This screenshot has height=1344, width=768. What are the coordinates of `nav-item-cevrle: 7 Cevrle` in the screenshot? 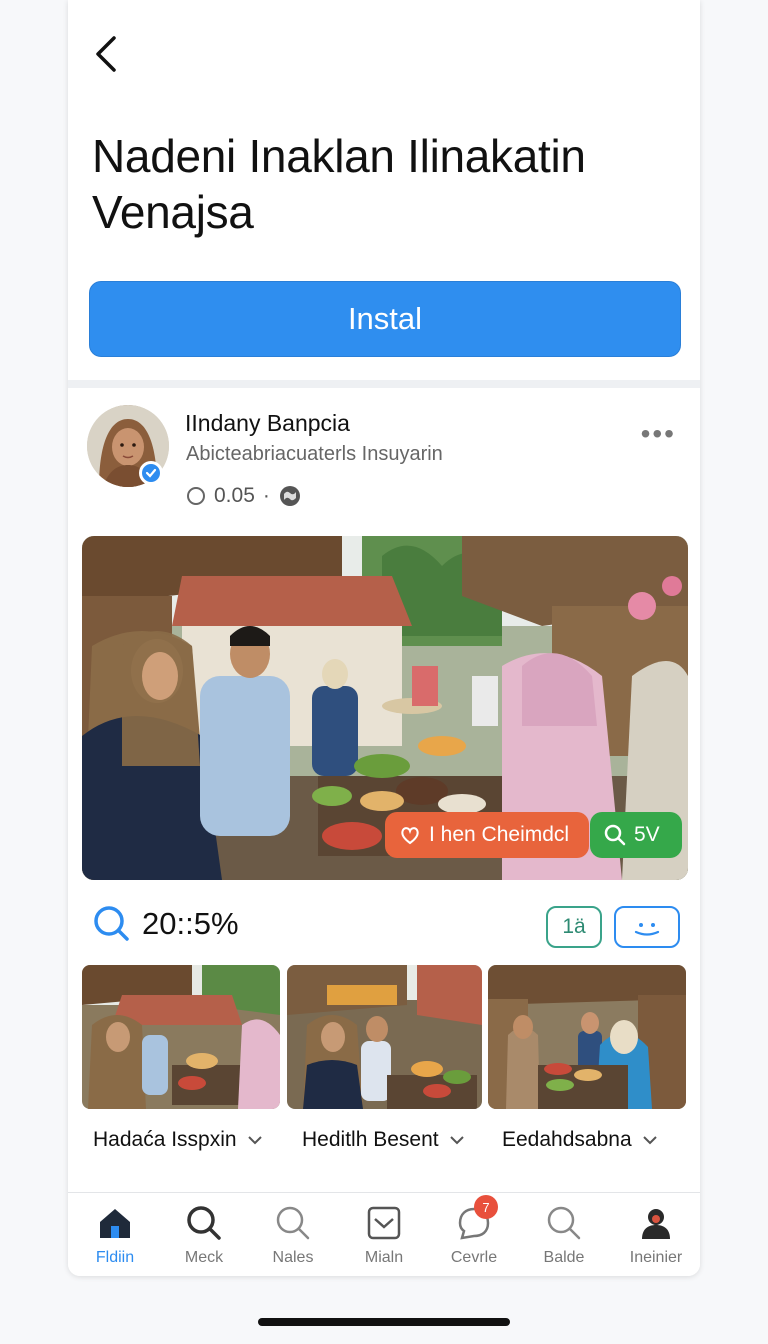 It's located at (474, 1233).